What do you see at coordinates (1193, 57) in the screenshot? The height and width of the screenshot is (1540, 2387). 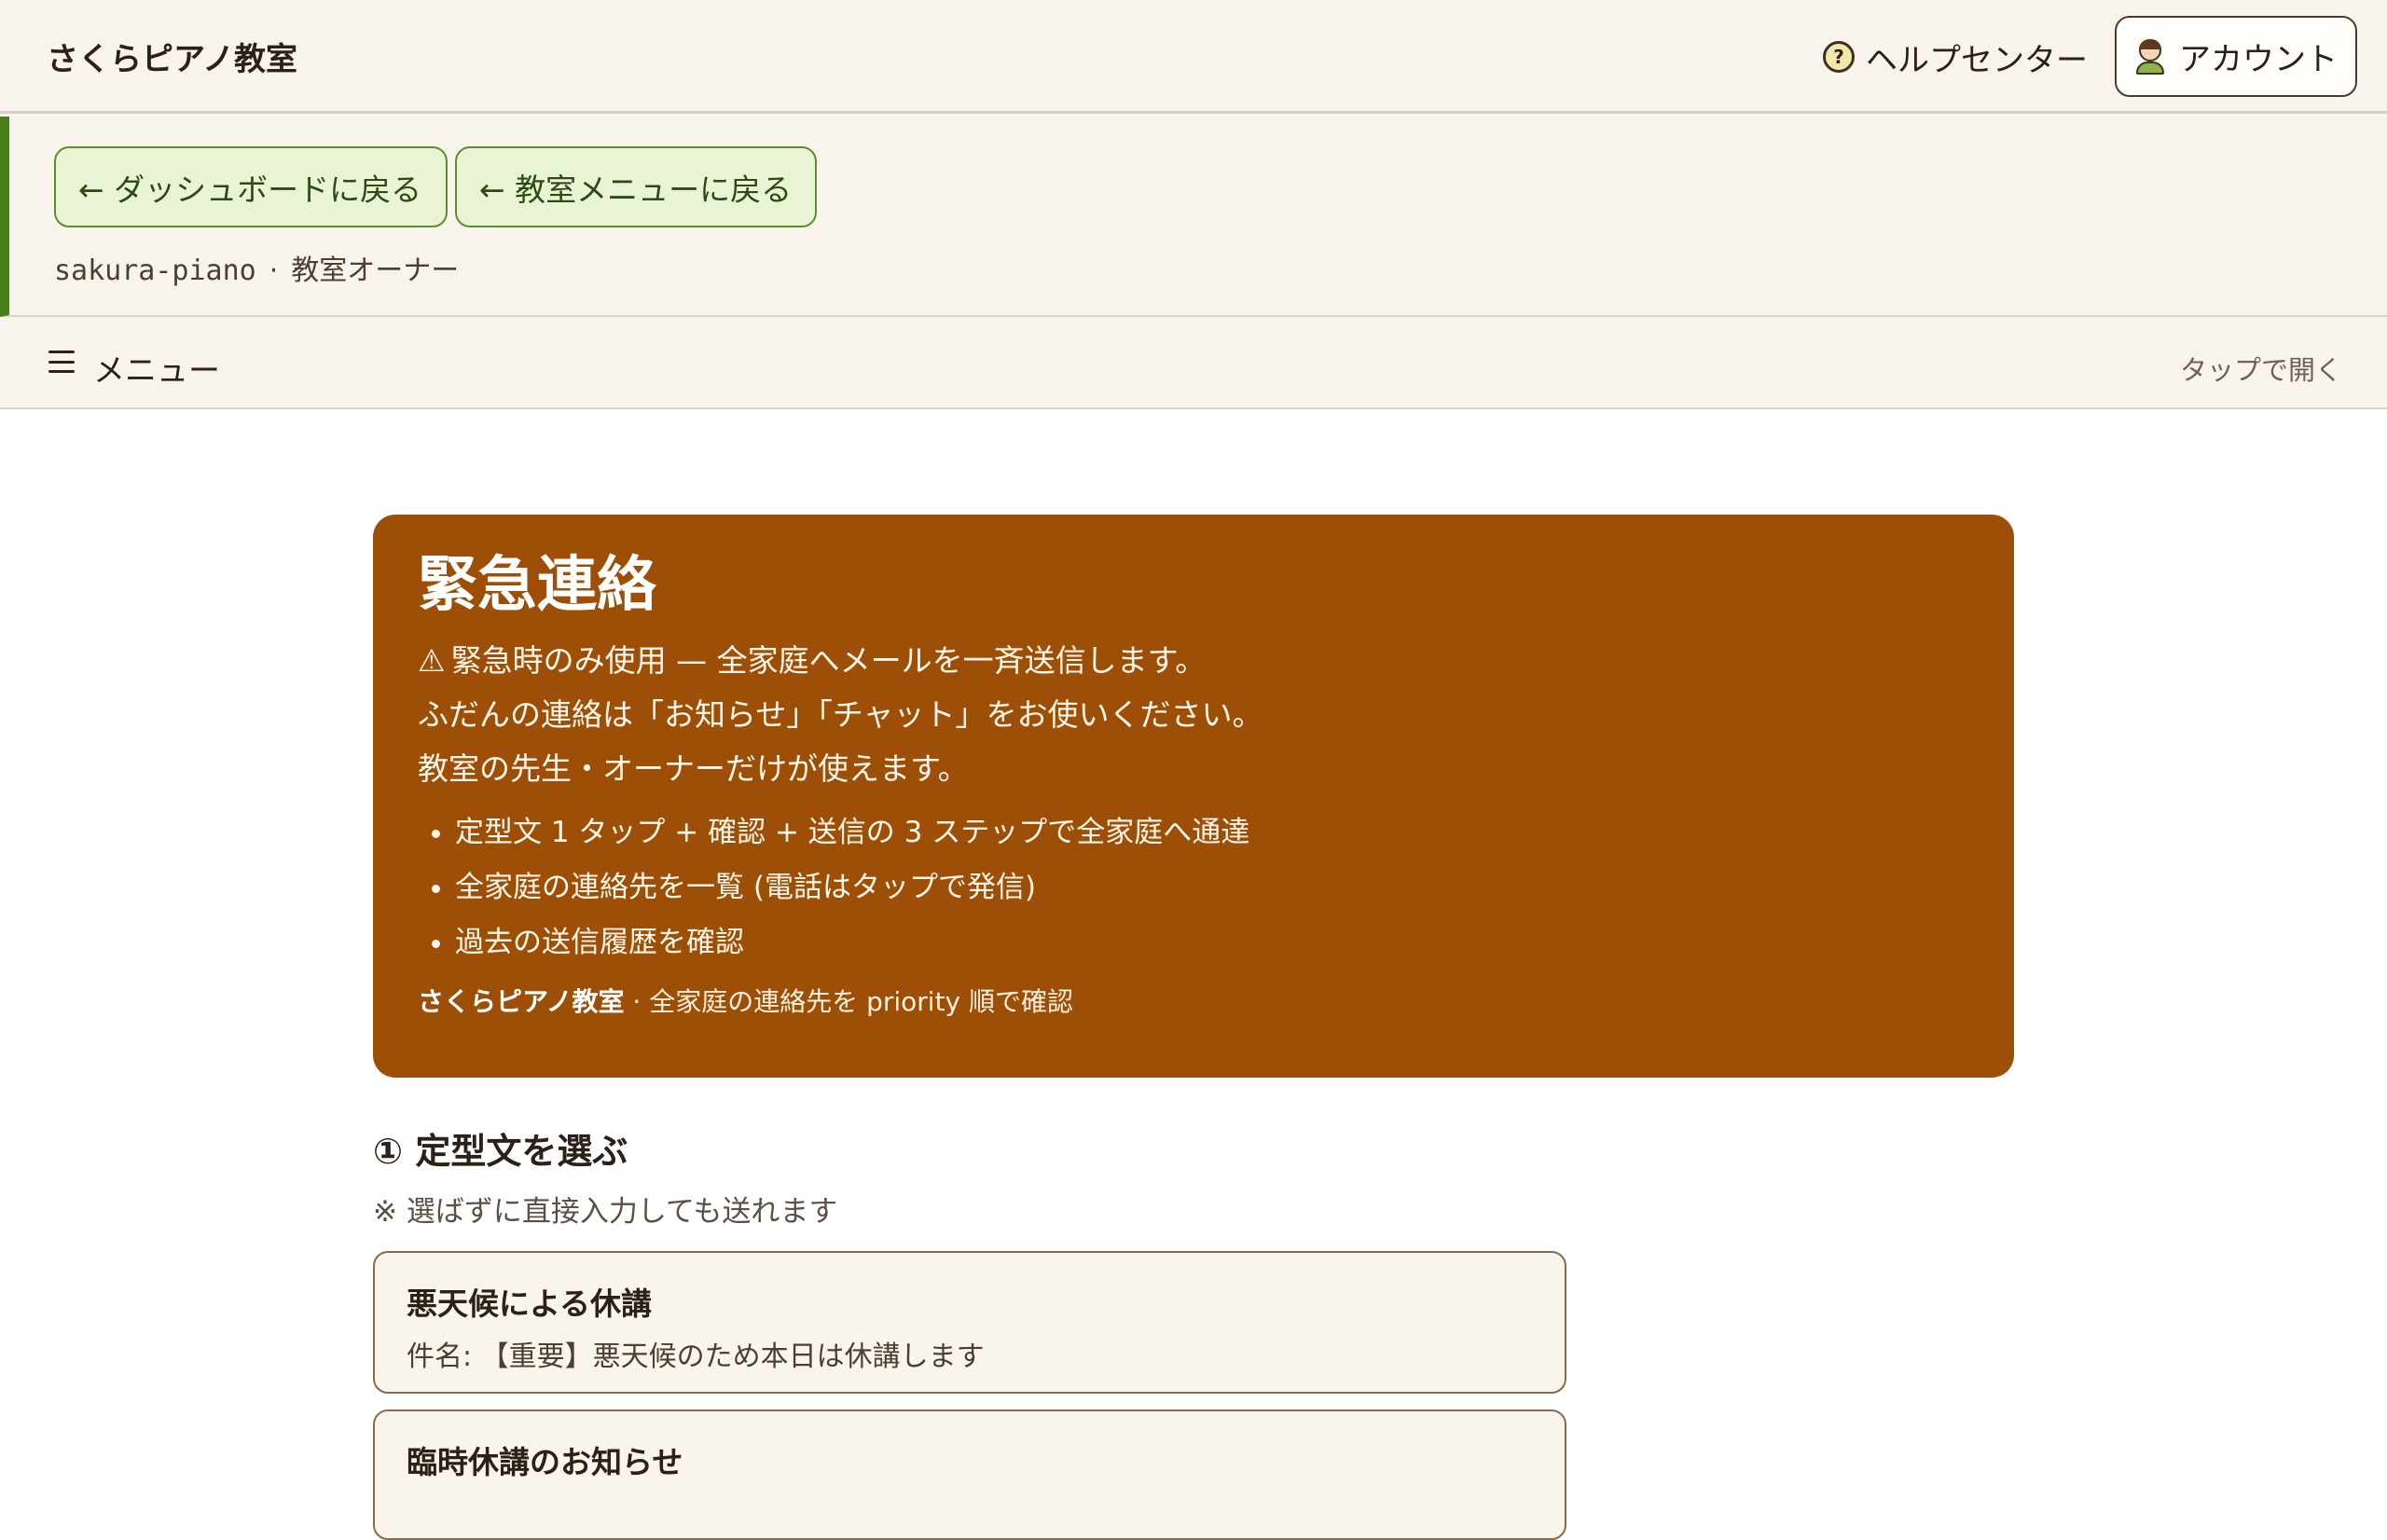 I see `top-header: さくらピアノ教室 ? ヘルプセンター アカウント` at bounding box center [1193, 57].